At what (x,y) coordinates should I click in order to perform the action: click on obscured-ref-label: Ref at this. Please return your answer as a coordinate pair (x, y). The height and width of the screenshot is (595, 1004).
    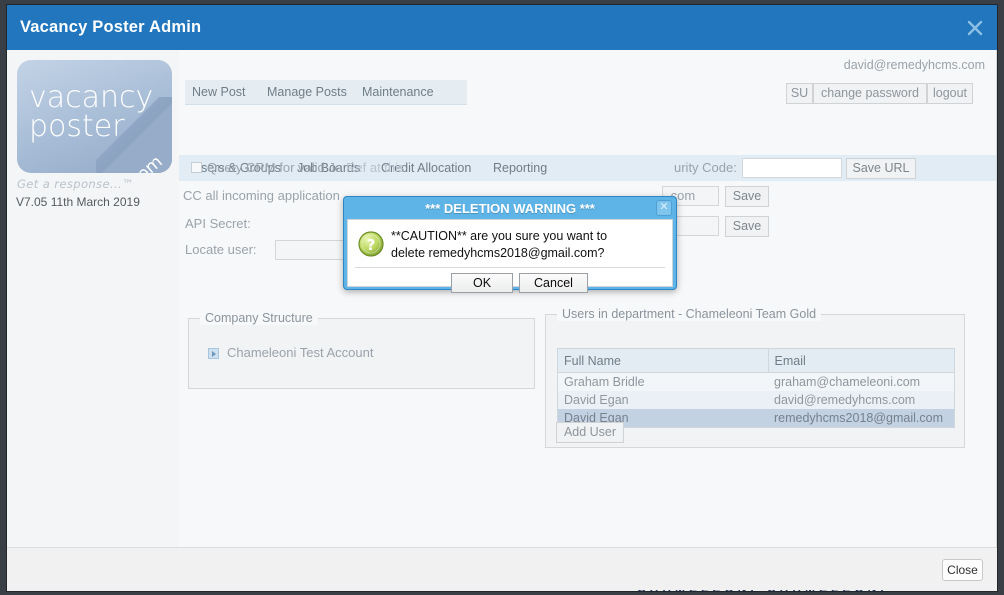
    Looking at the image, I should click on (375, 167).